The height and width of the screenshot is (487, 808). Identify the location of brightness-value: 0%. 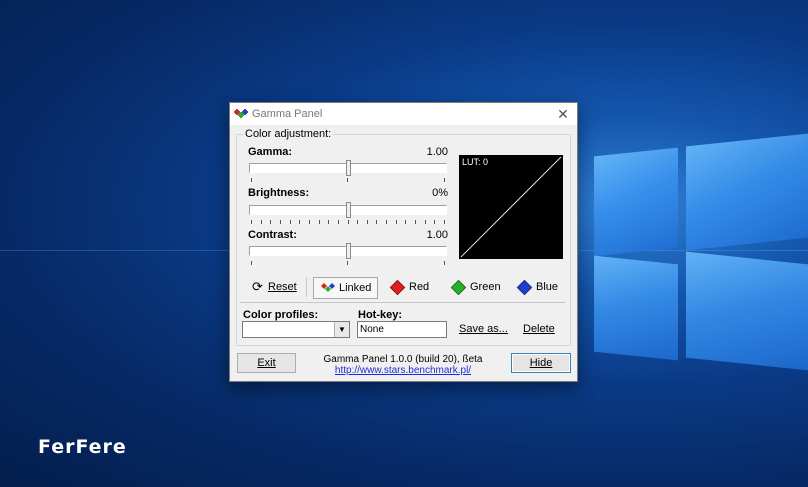
(440, 193).